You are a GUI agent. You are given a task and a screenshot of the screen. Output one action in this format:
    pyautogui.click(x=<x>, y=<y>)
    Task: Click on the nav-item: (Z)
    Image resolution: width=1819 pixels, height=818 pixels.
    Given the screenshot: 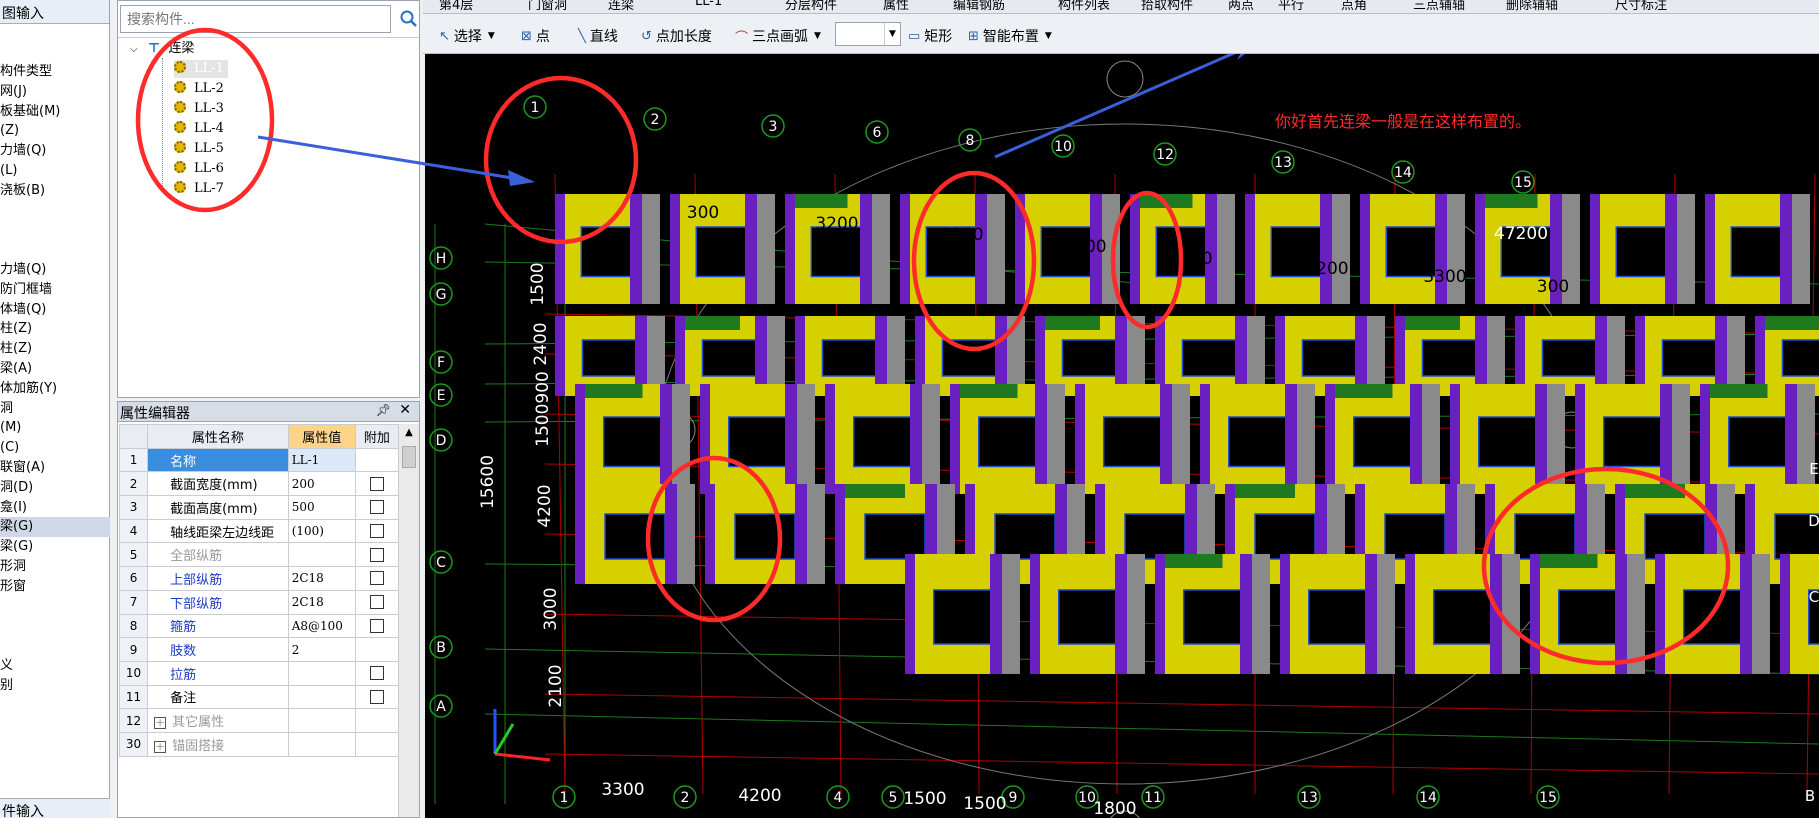 What is the action you would take?
    pyautogui.click(x=55, y=131)
    